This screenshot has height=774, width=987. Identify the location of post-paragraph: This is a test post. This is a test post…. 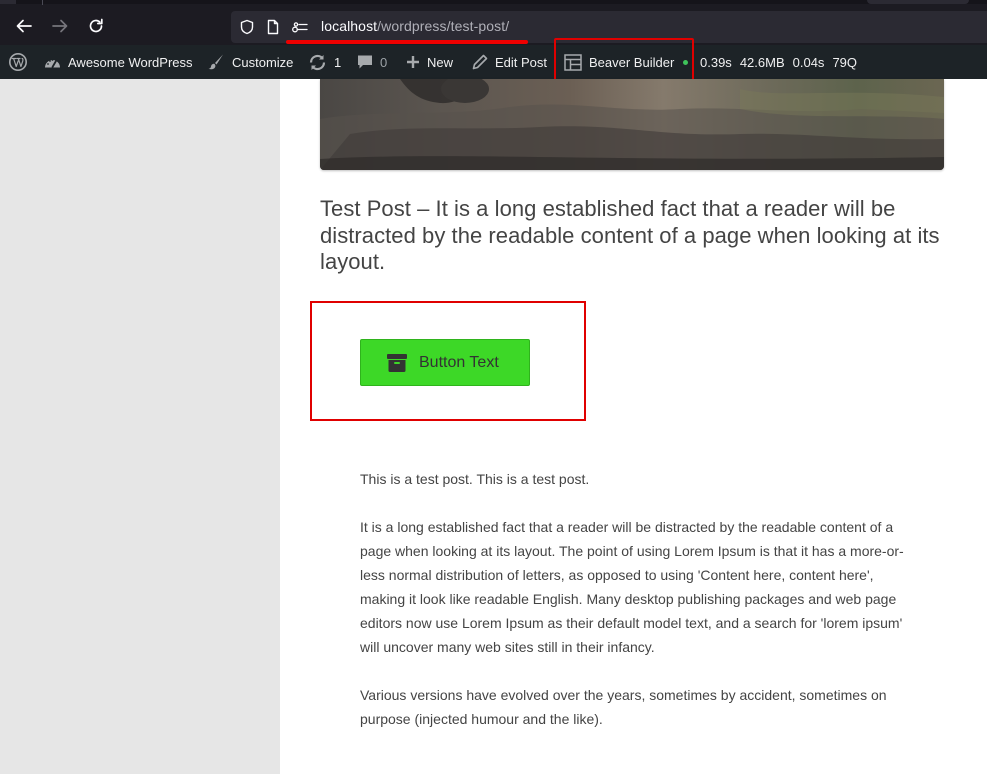
(475, 479).